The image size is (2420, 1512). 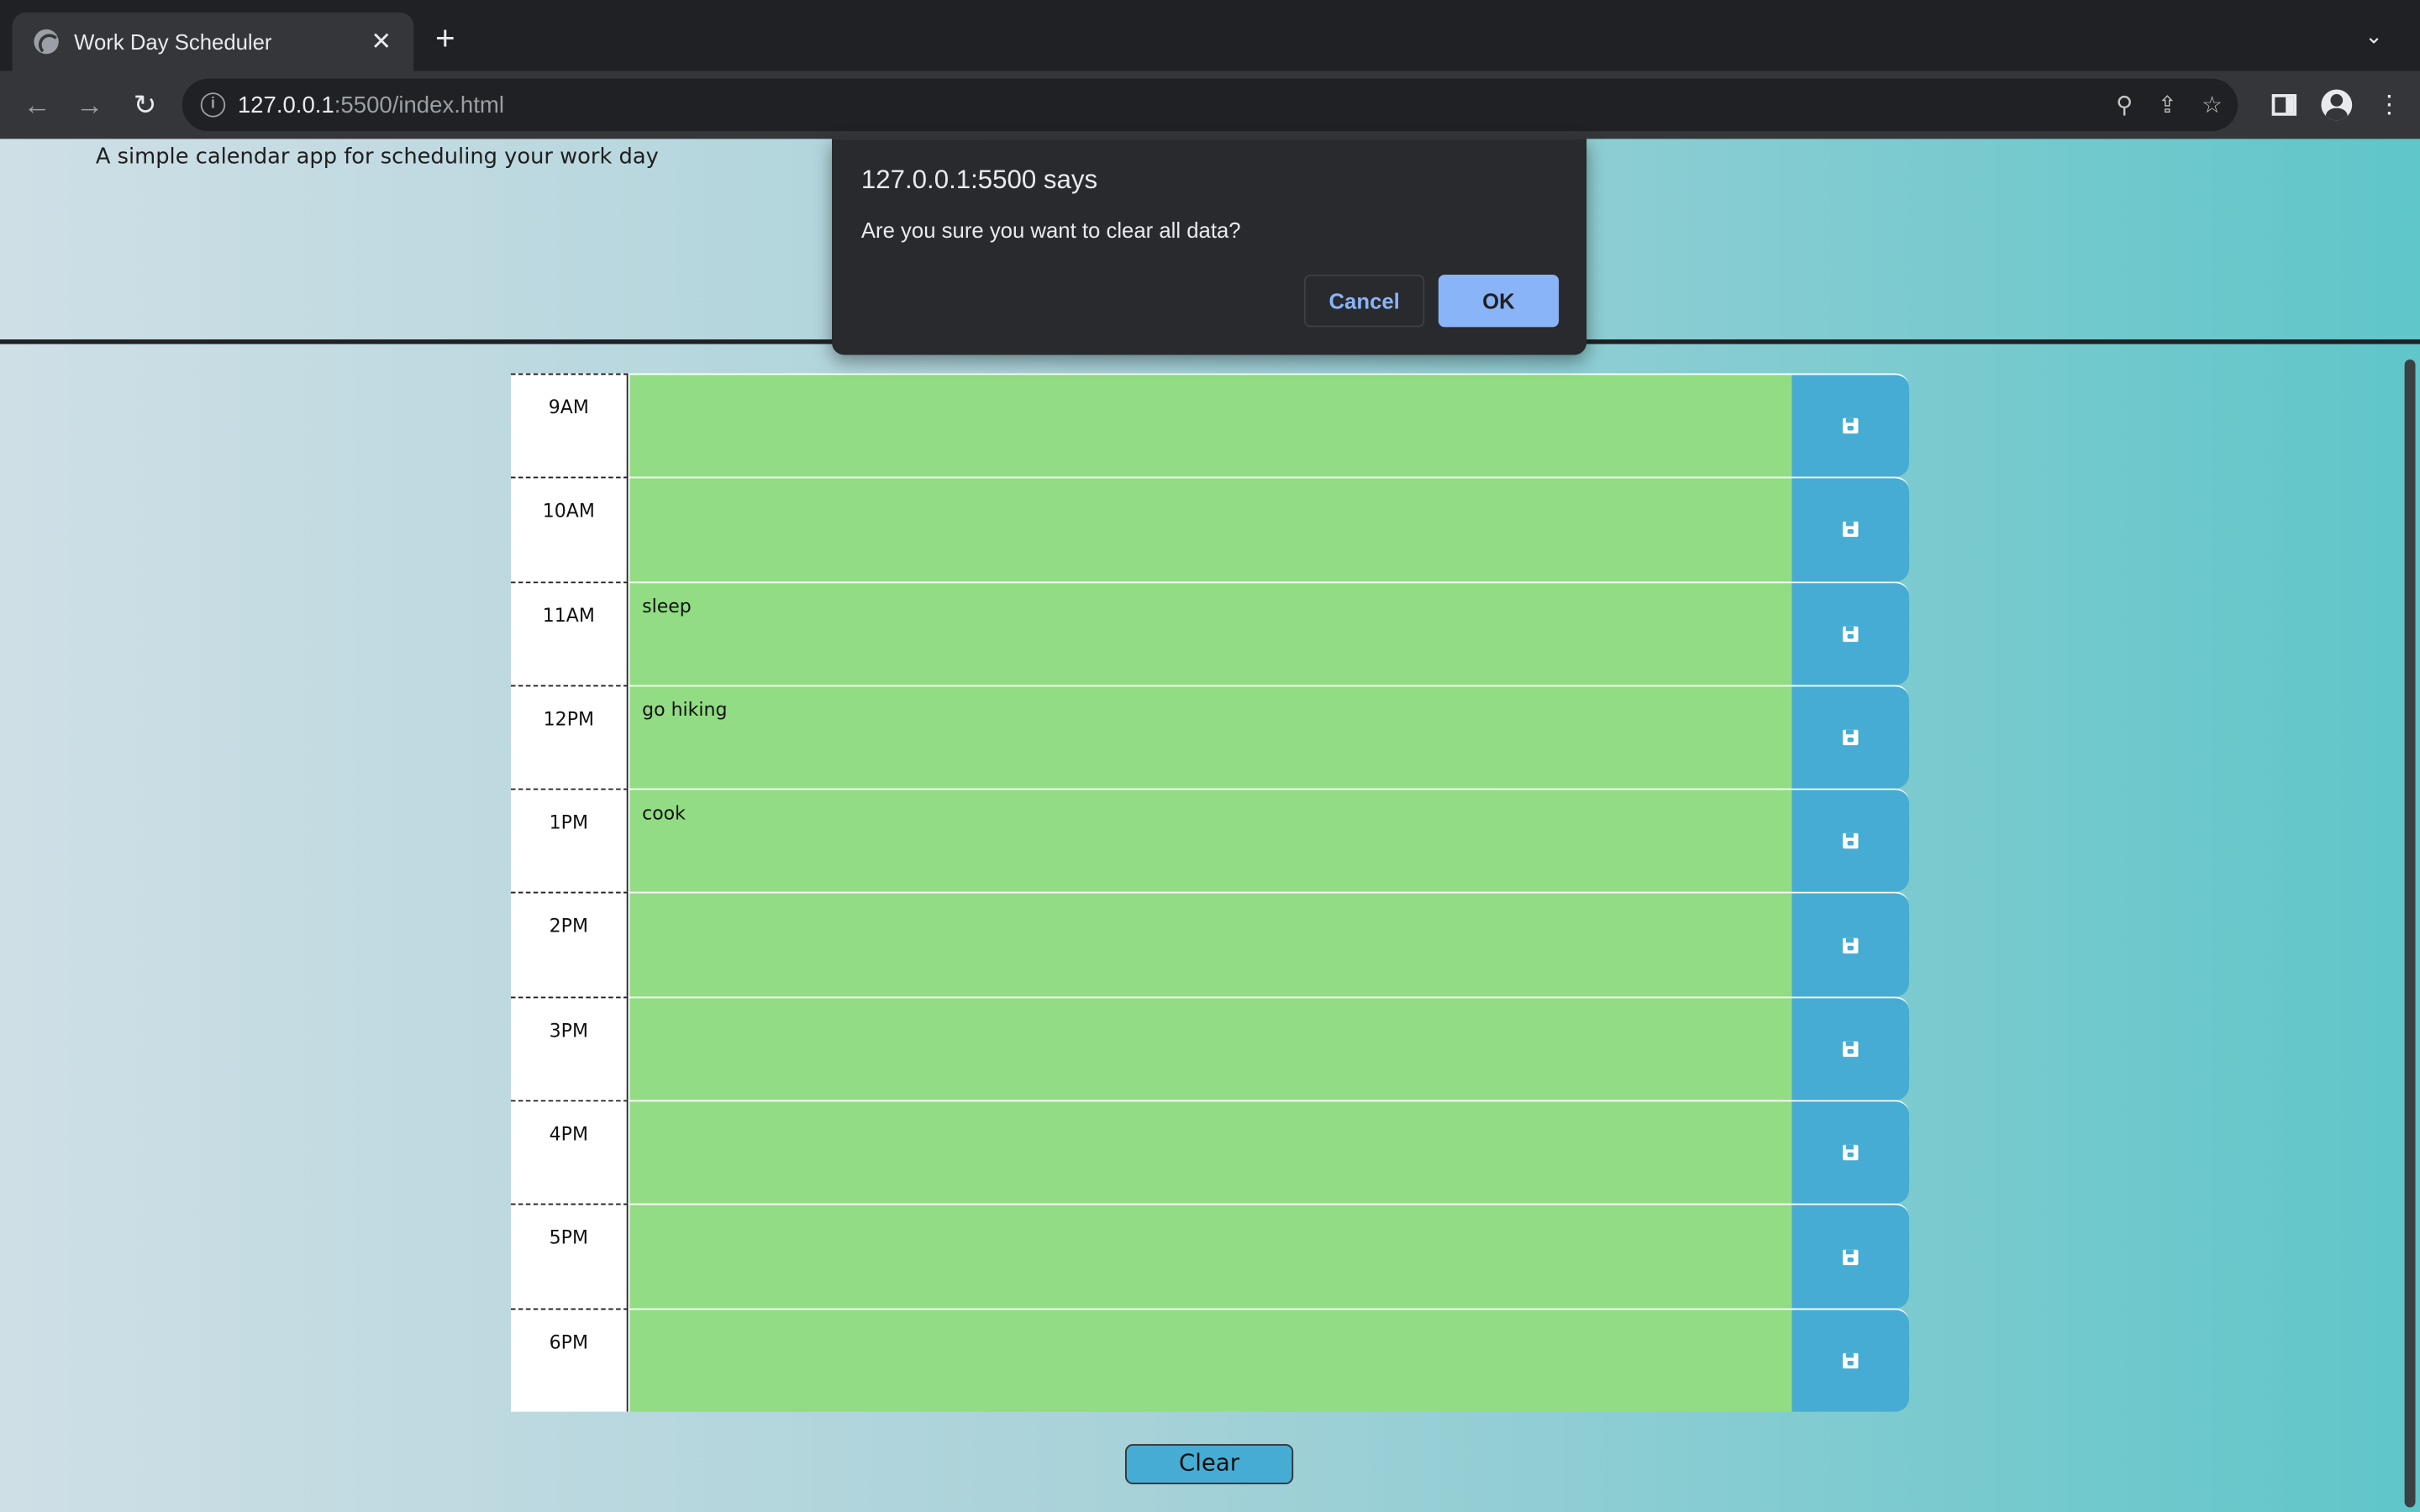 I want to click on tab-strip: Work Day Scheduler ✕ + ⌄, so click(x=1210, y=35).